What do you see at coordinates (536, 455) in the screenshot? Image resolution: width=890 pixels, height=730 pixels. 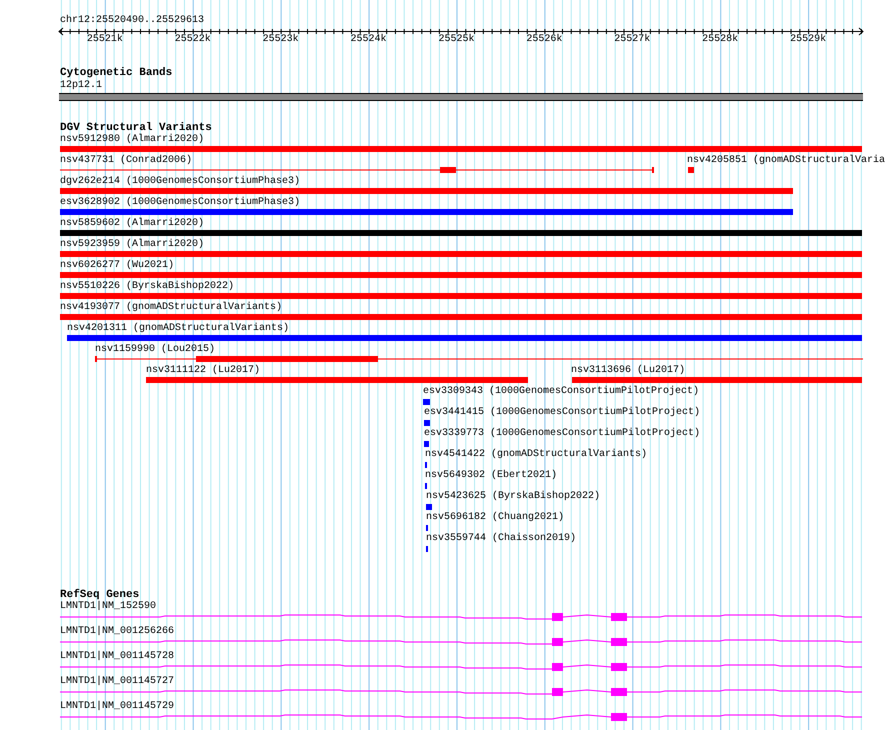 I see `variant-label: nsv4541422 (gnomADStructuralVariants)` at bounding box center [536, 455].